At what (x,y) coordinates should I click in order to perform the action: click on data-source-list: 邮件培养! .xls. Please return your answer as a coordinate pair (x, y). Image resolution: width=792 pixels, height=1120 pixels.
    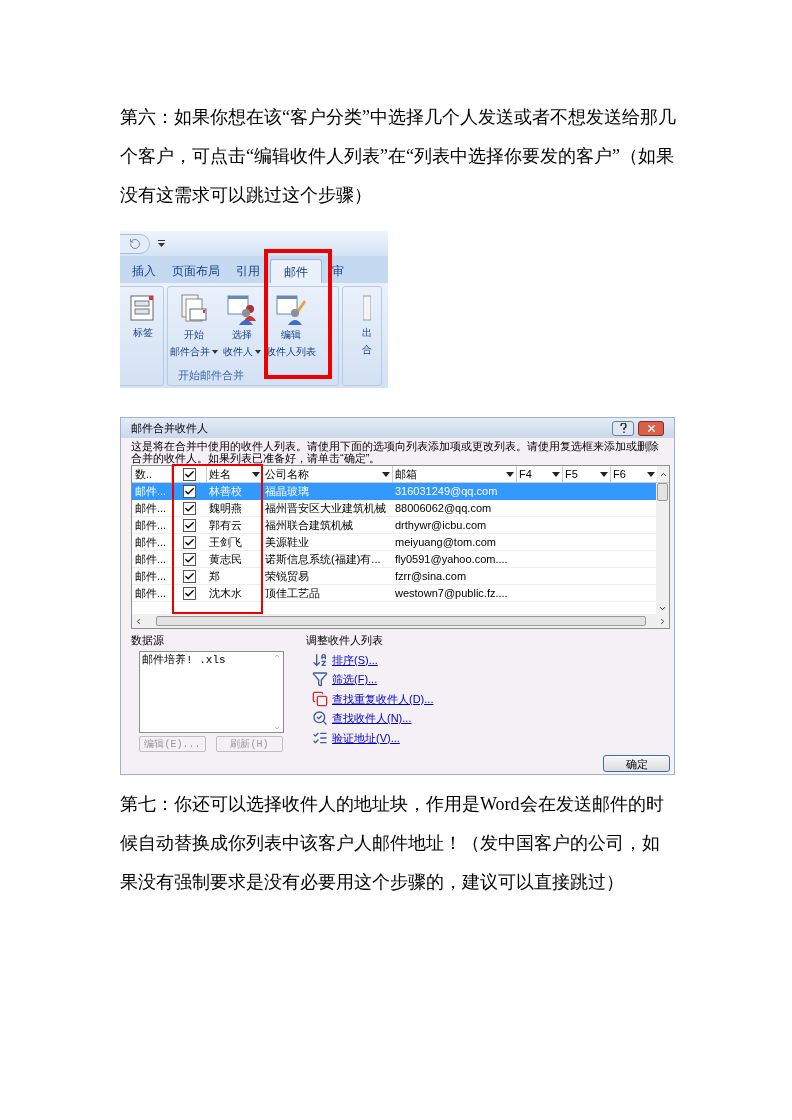
    Looking at the image, I should click on (211, 691).